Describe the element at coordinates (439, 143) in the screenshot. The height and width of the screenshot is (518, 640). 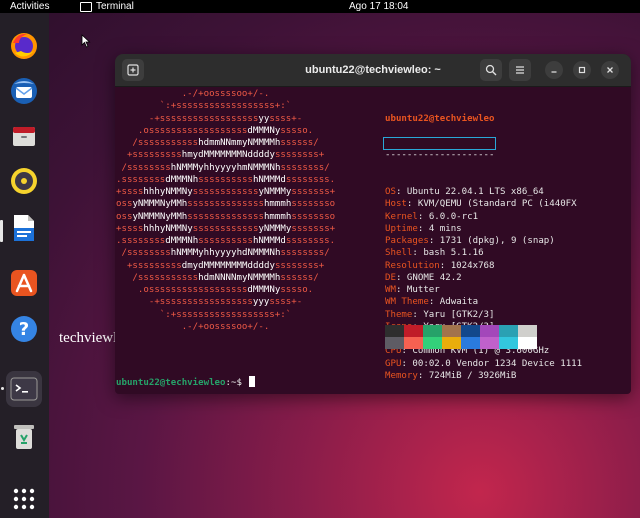
I see `kernel-highlight-box` at that location.